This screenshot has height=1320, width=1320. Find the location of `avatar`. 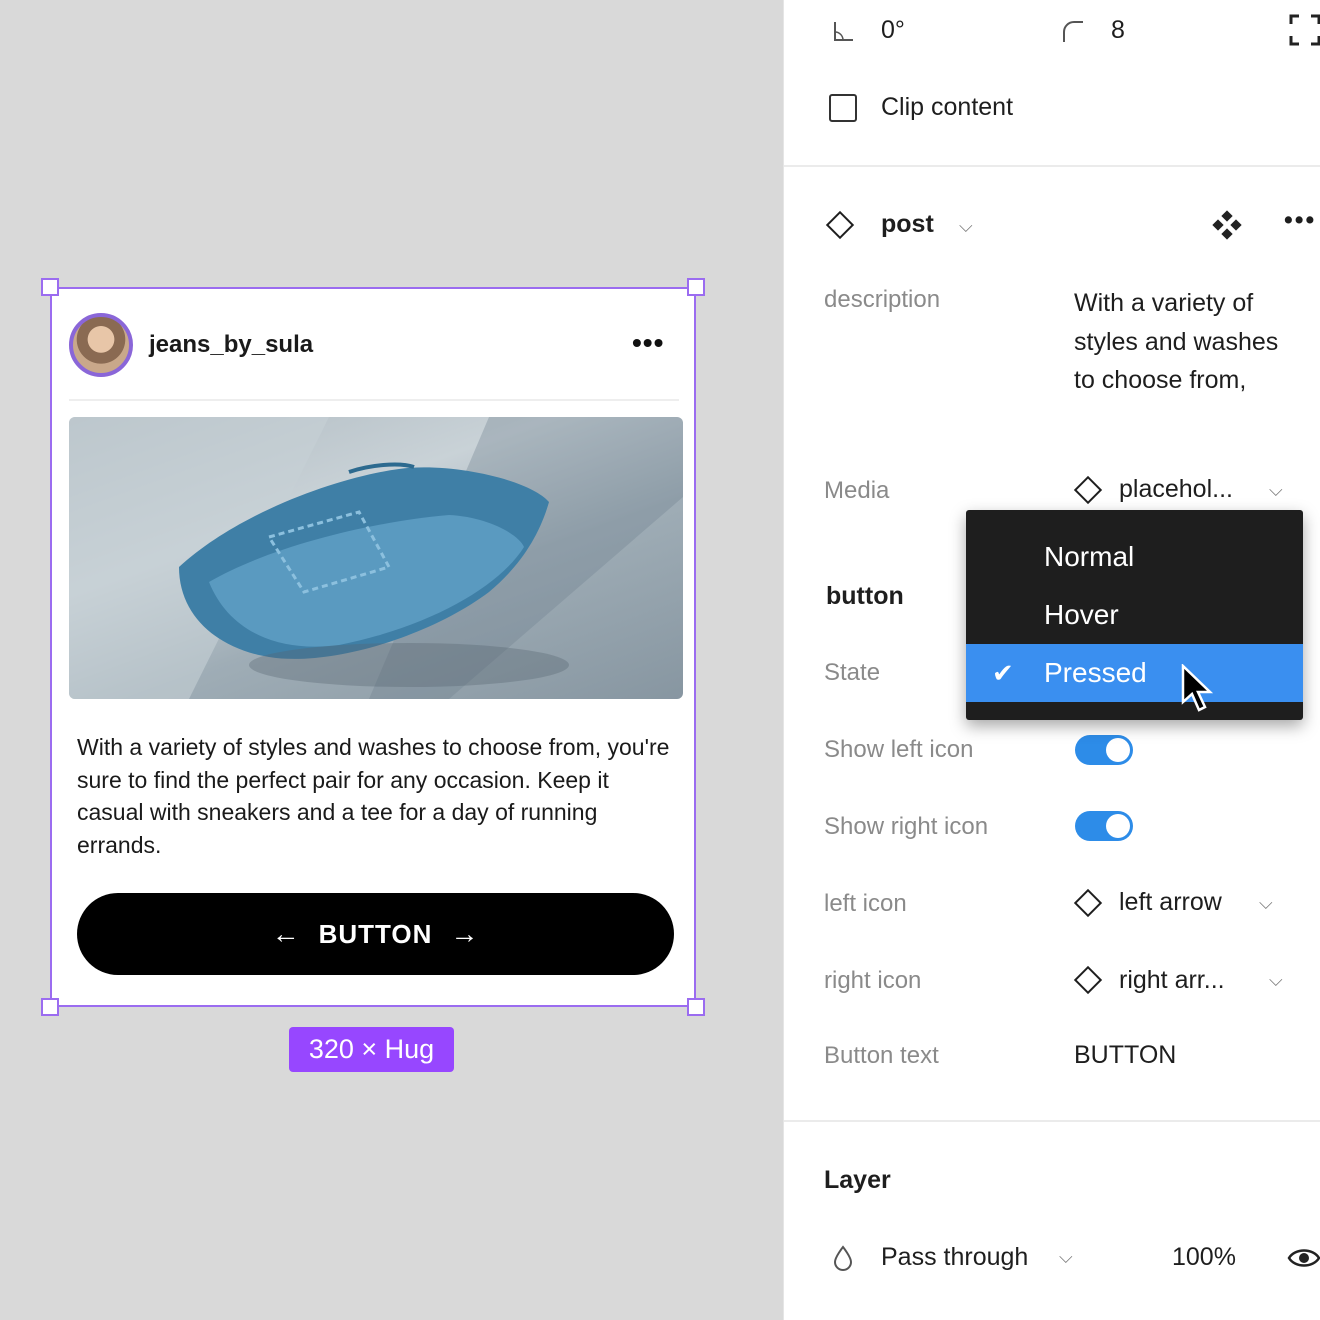

avatar is located at coordinates (101, 345).